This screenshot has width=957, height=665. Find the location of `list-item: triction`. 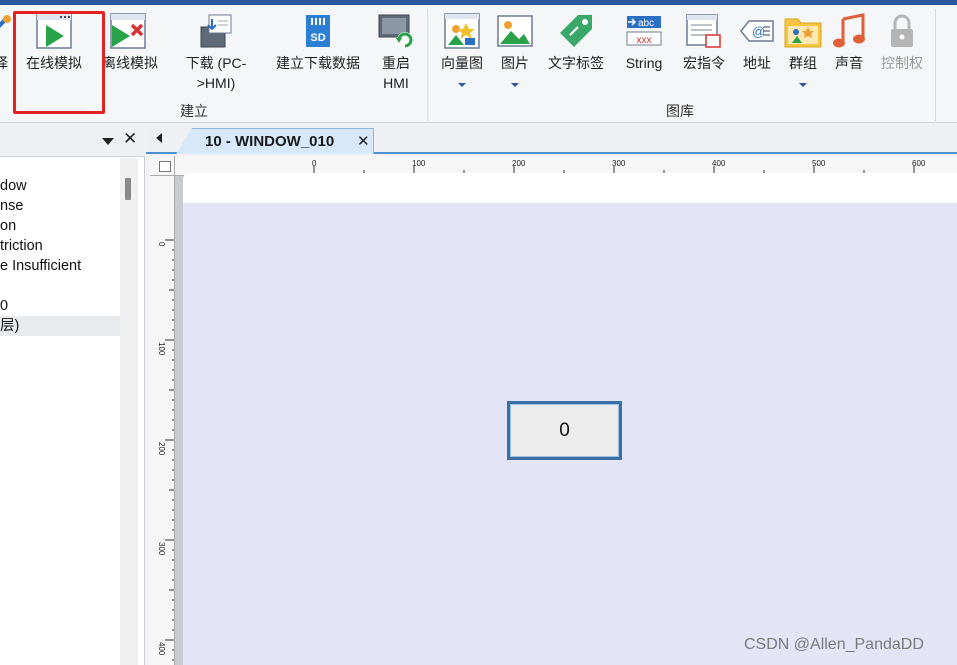

list-item: triction is located at coordinates (60, 246).